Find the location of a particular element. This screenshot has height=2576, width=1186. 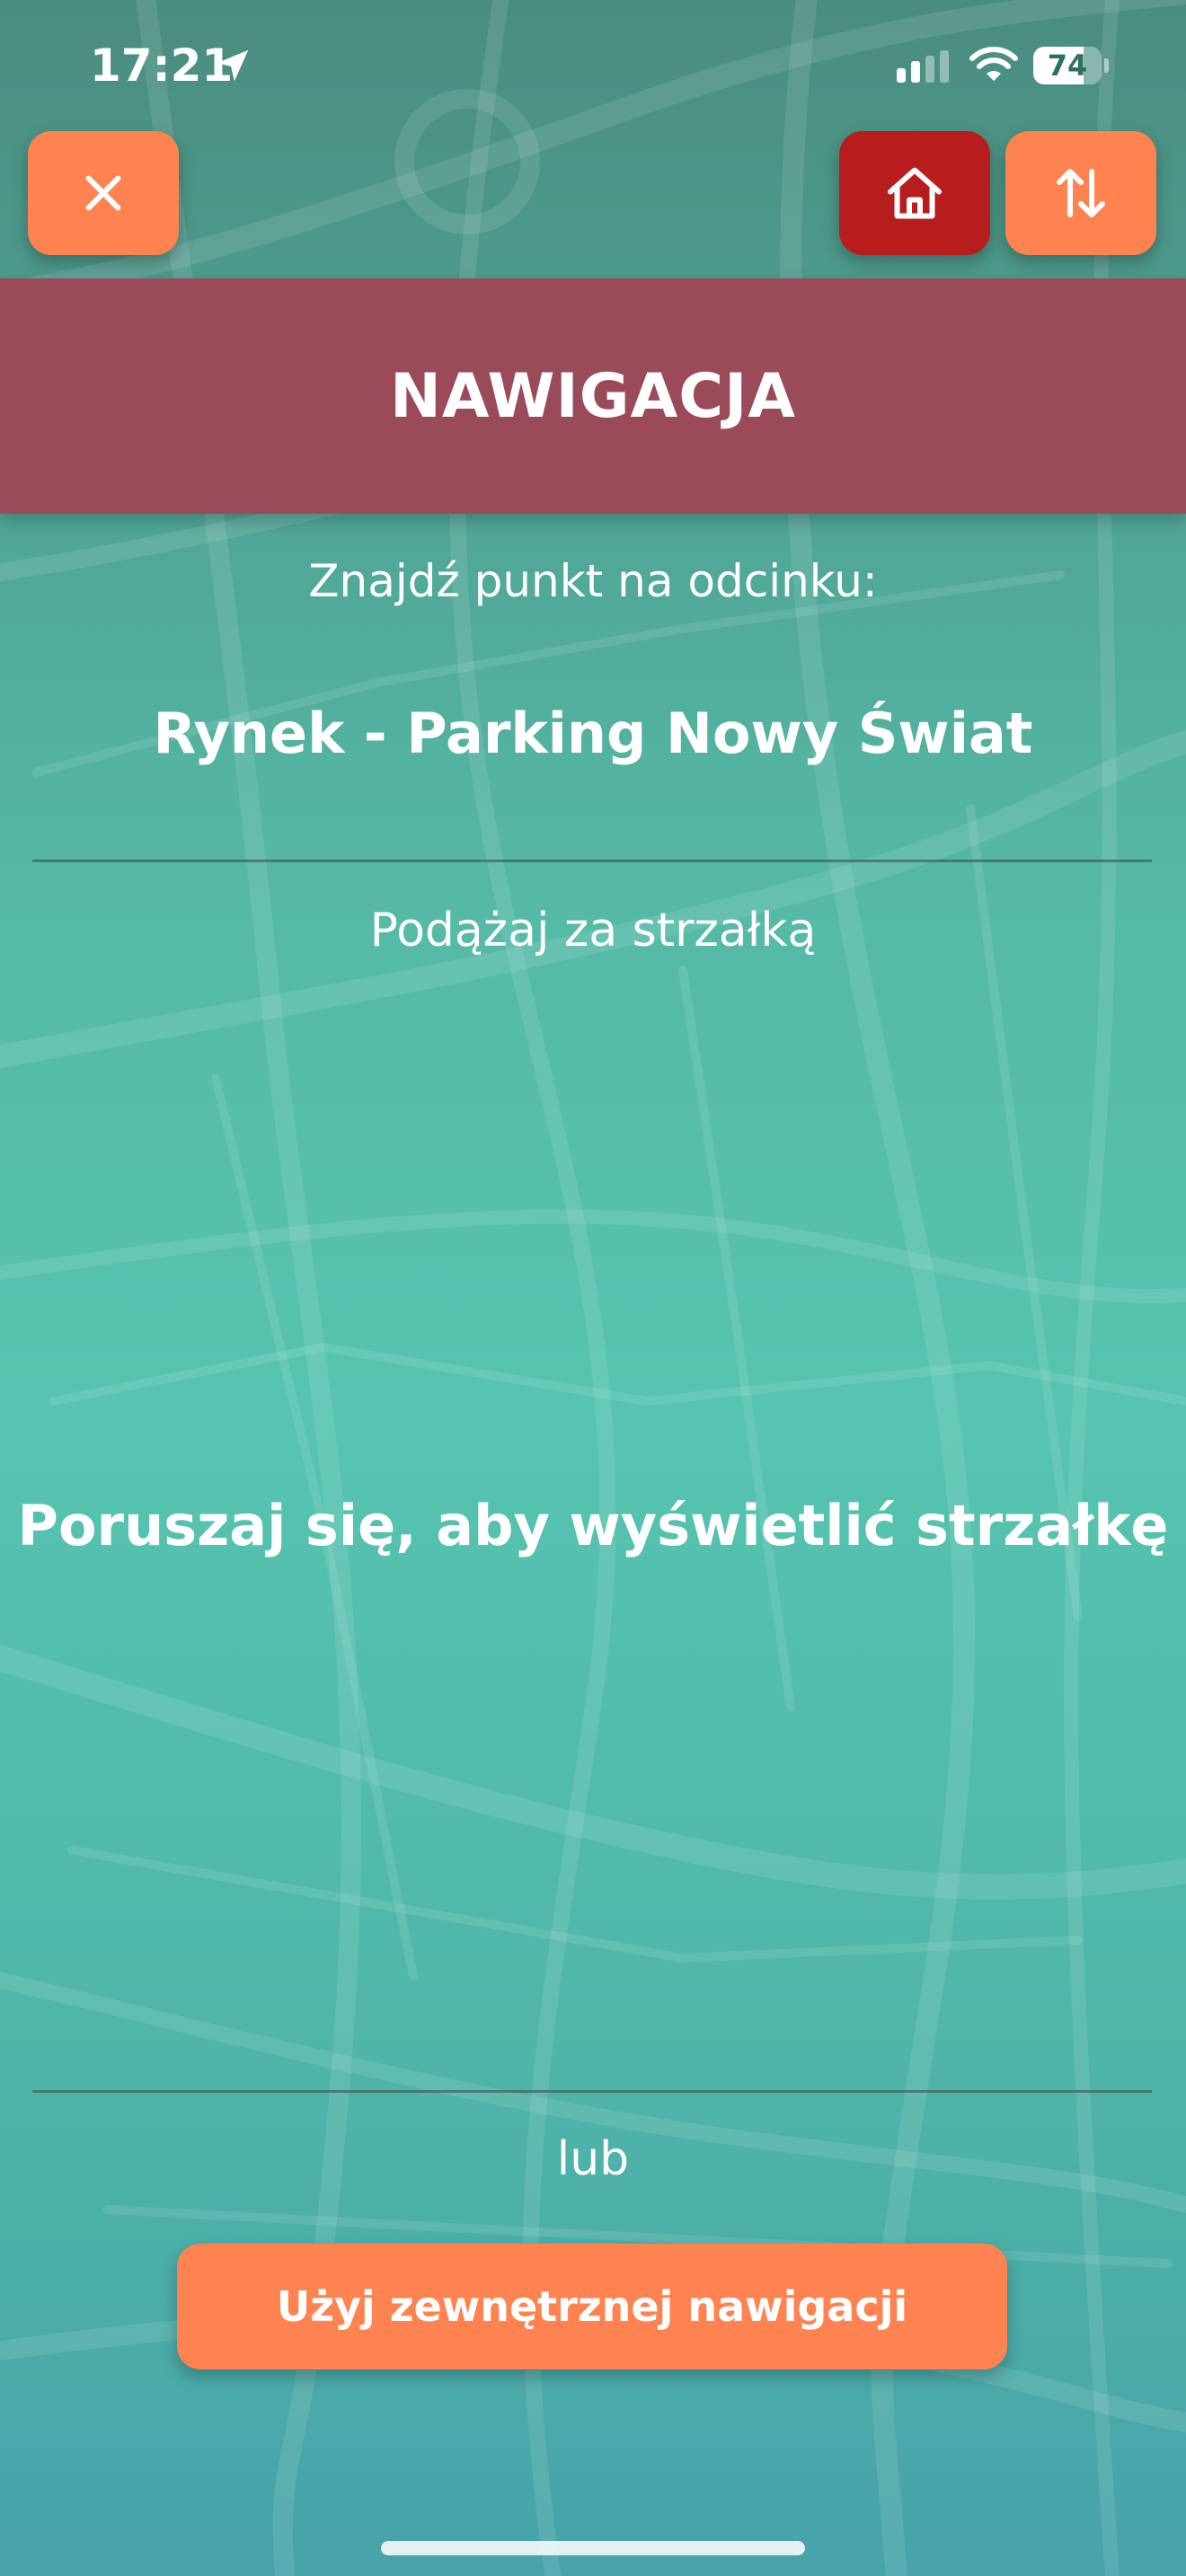

or-label: lub is located at coordinates (593, 2159).